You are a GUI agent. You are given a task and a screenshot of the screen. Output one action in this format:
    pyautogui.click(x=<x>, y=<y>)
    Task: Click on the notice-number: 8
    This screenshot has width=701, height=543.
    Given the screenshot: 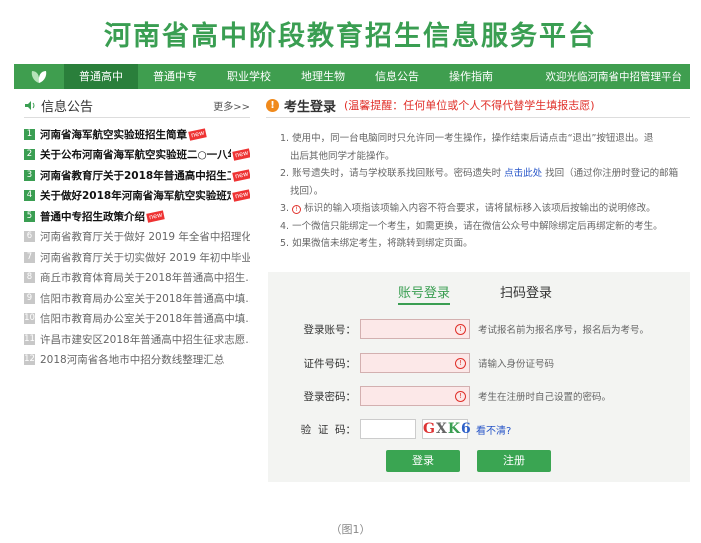 What is the action you would take?
    pyautogui.click(x=29, y=278)
    